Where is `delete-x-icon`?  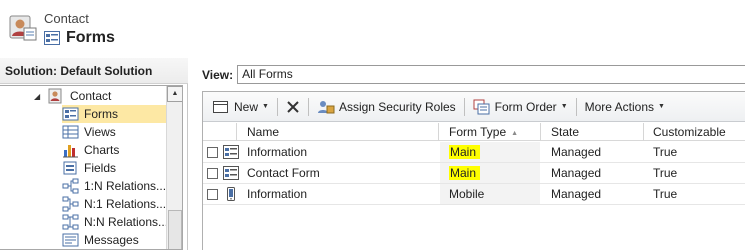 delete-x-icon is located at coordinates (293, 106).